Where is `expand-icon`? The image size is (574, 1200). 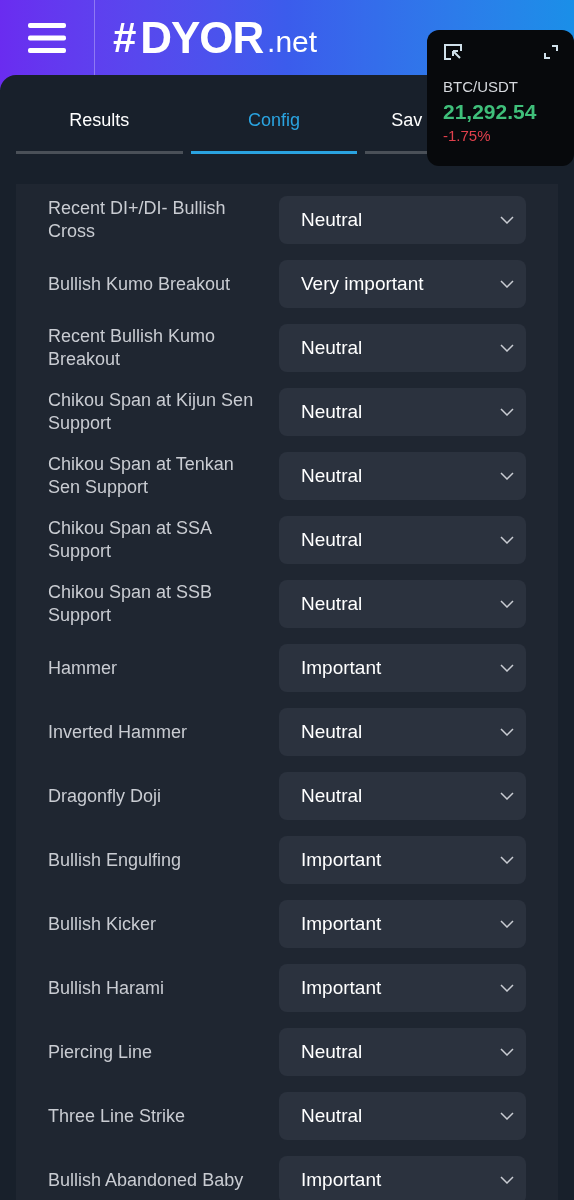 expand-icon is located at coordinates (551, 52).